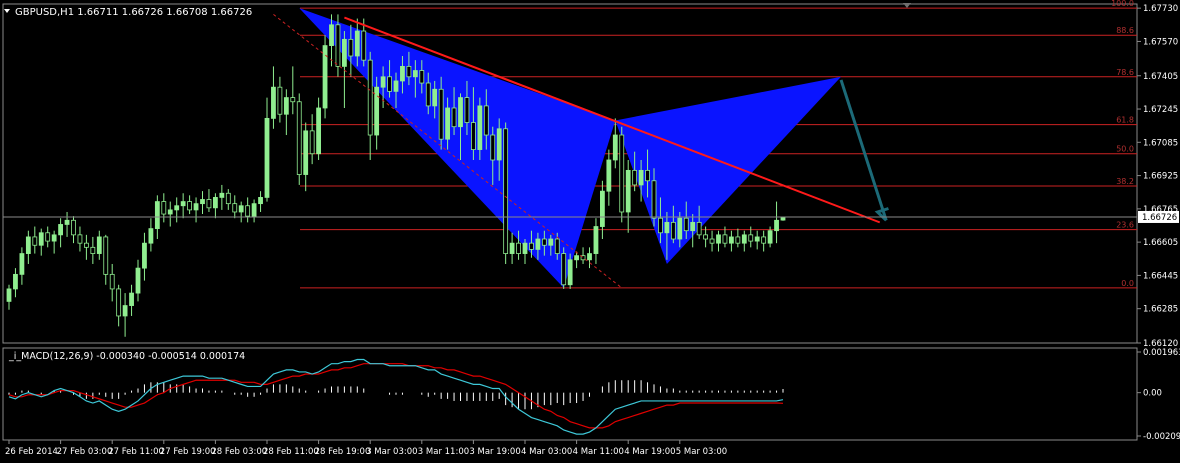 This screenshot has height=463, width=1180. I want to click on time-tick-label: 3 Mar 19:00, so click(494, 452).